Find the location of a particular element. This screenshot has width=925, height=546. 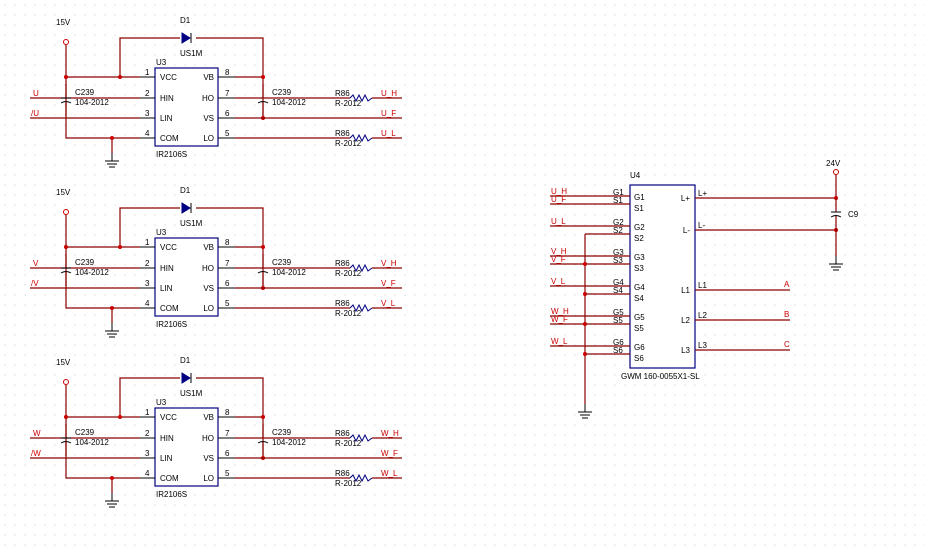

net-label-hin: W is located at coordinates (37, 433).